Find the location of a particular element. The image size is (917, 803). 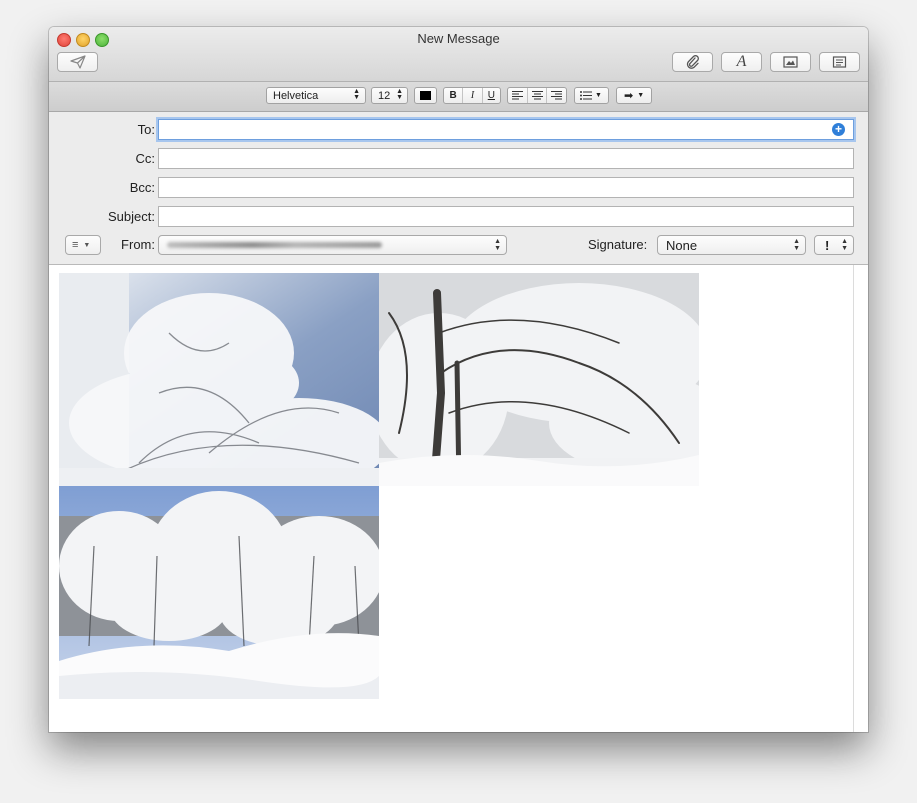

fonts-button: A is located at coordinates (741, 62).